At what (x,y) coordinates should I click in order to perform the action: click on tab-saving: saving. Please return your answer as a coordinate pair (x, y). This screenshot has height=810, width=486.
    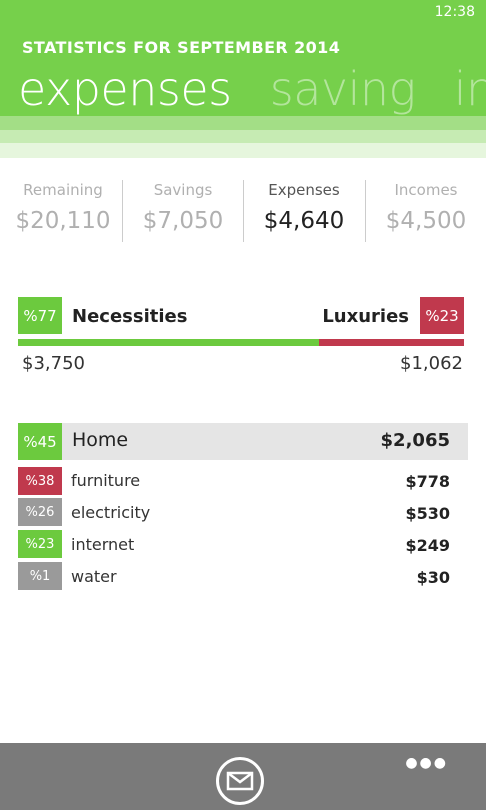
    Looking at the image, I should click on (343, 89).